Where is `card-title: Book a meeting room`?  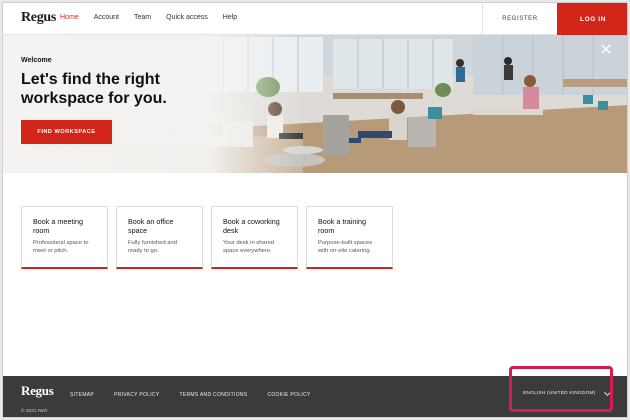
card-title: Book a meeting room is located at coordinates (58, 226).